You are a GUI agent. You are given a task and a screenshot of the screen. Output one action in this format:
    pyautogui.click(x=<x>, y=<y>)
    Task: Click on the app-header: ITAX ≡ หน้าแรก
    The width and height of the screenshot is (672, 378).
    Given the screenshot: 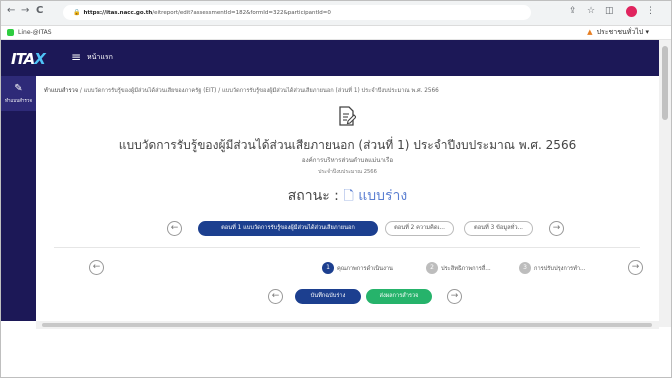 What is the action you would take?
    pyautogui.click(x=330, y=58)
    